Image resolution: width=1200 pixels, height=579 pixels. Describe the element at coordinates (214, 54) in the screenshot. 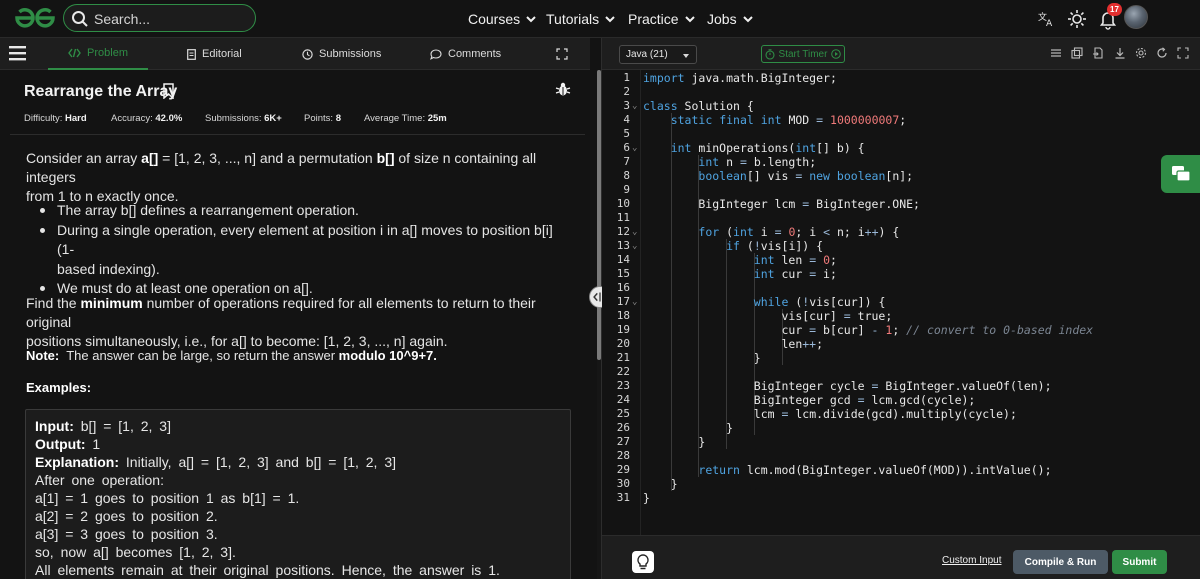

I see `tab-editorial: Editorial` at that location.